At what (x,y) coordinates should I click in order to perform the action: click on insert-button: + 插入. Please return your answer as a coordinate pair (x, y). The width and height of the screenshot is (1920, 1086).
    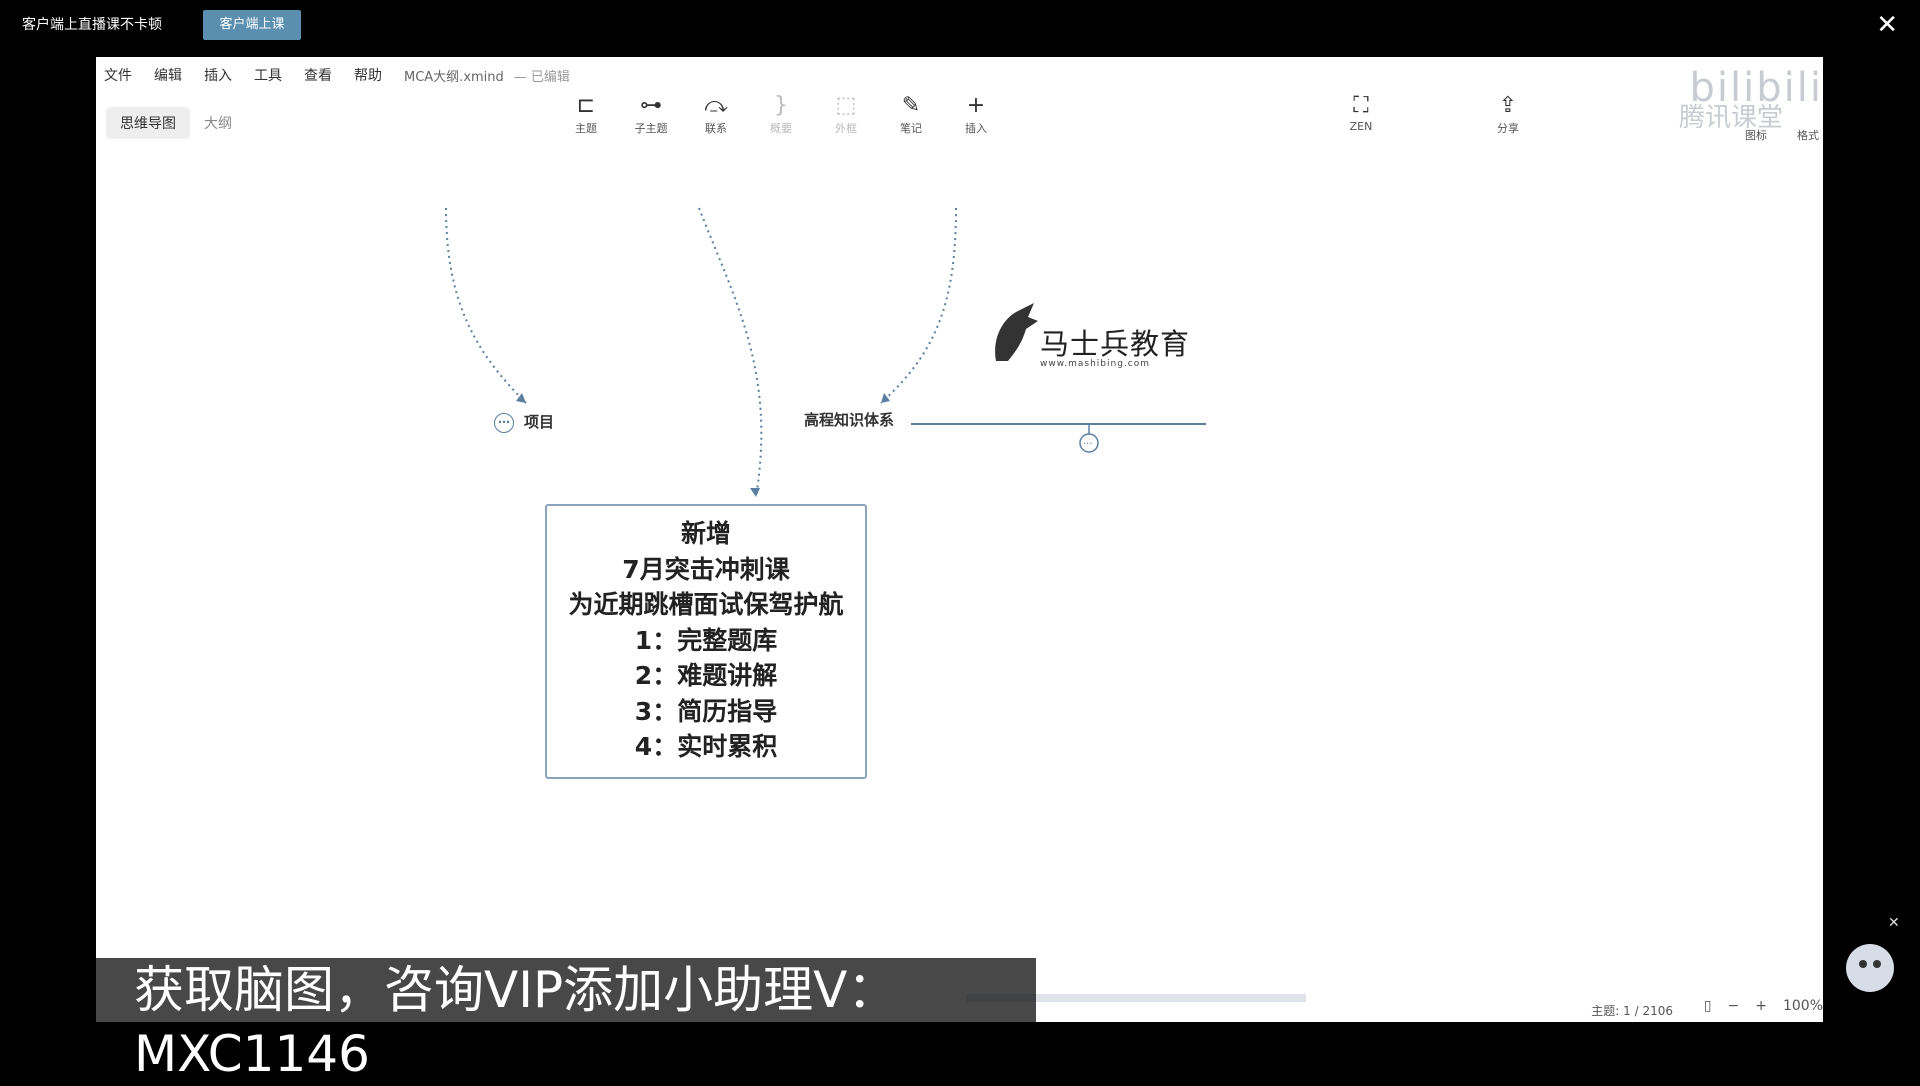
    Looking at the image, I should click on (976, 114).